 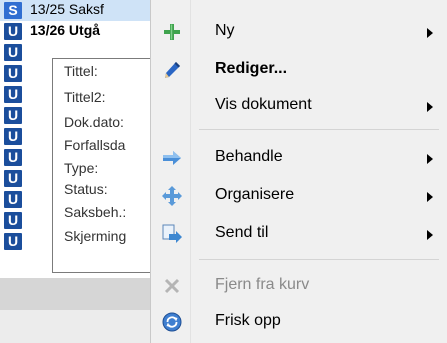 I want to click on refresh-icon, so click(x=172, y=322).